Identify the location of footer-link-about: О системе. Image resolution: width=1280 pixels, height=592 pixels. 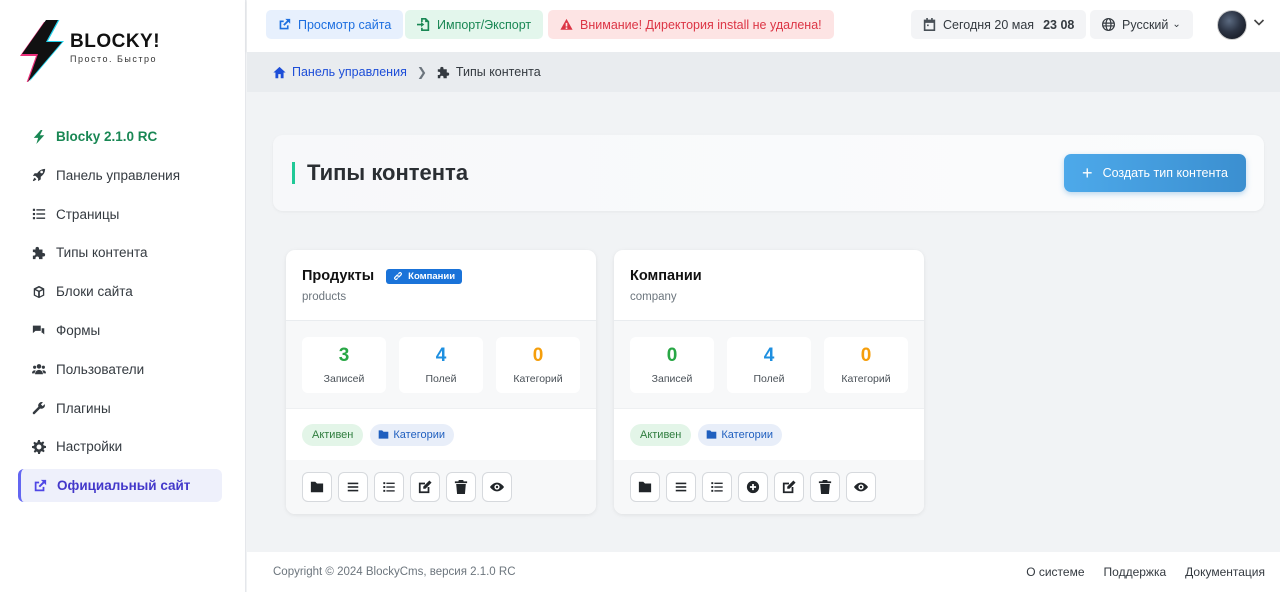
(1055, 572).